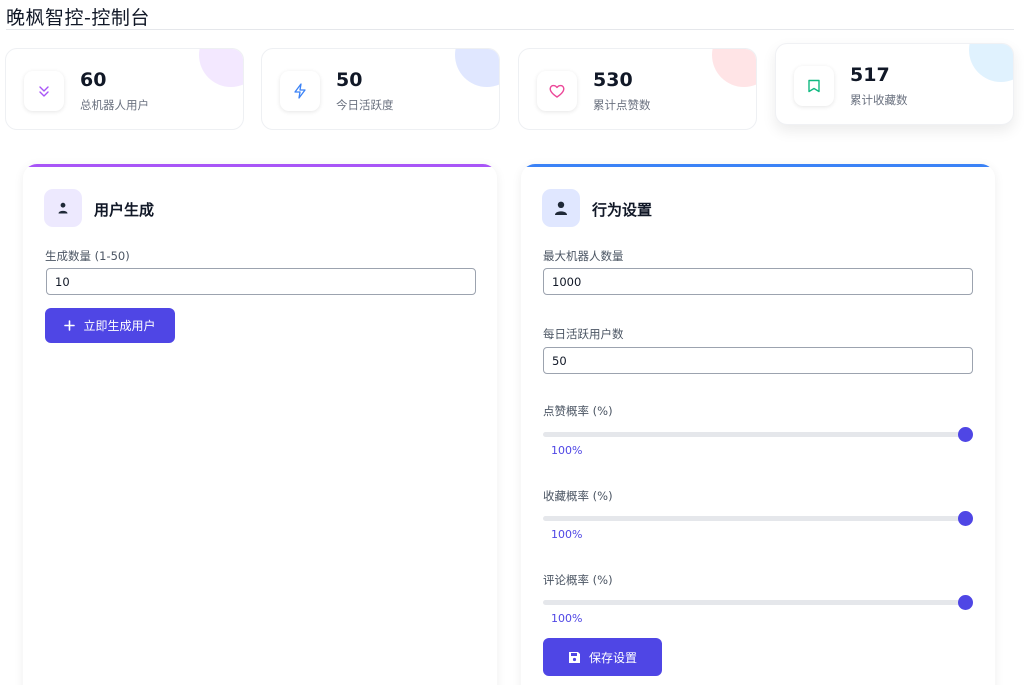 Image resolution: width=1024 pixels, height=685 pixels. What do you see at coordinates (622, 105) in the screenshot?
I see `stat-label: 累计点赞数` at bounding box center [622, 105].